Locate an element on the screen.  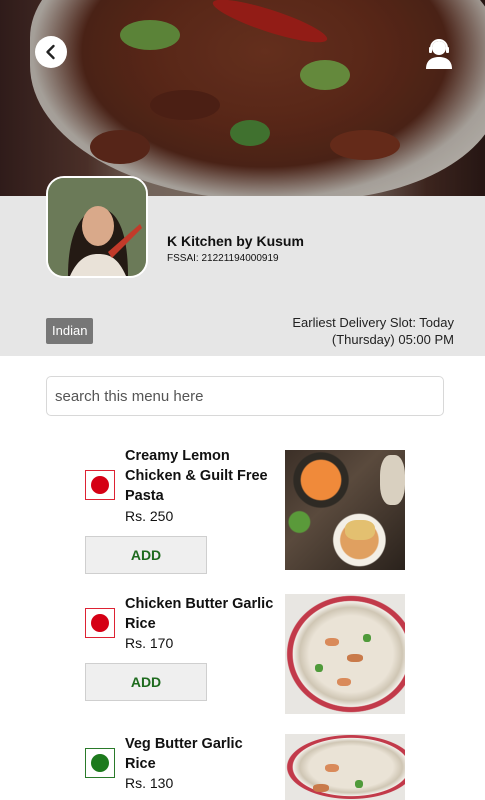
cuisine-tag: Indian is located at coordinates (70, 331).